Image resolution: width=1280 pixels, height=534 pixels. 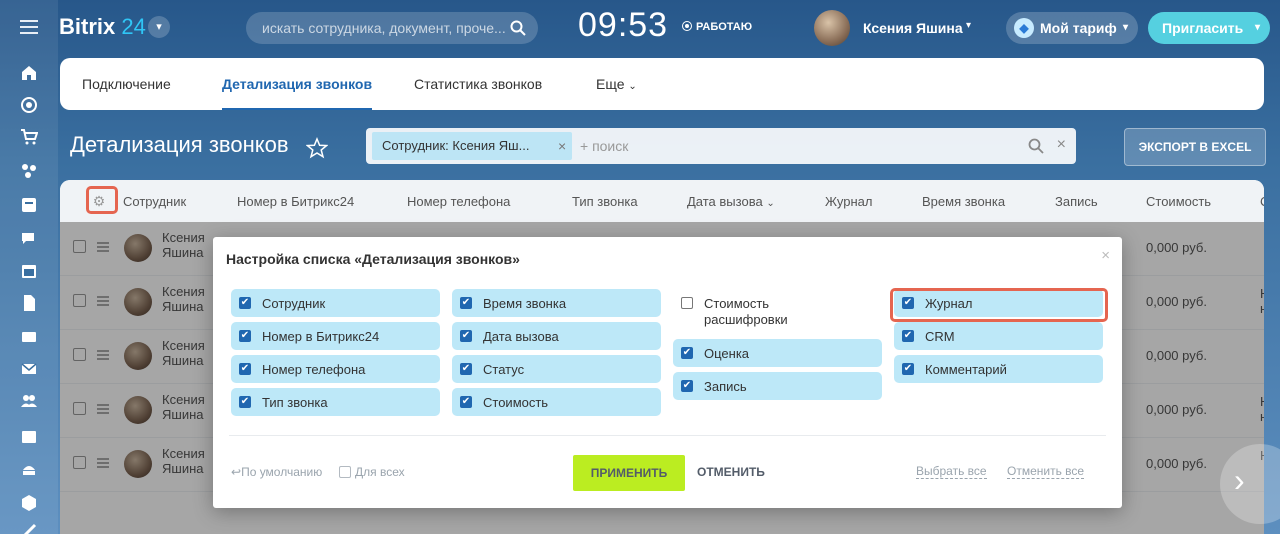 What do you see at coordinates (556, 369) in the screenshot?
I see `option-status: ✔ Статус` at bounding box center [556, 369].